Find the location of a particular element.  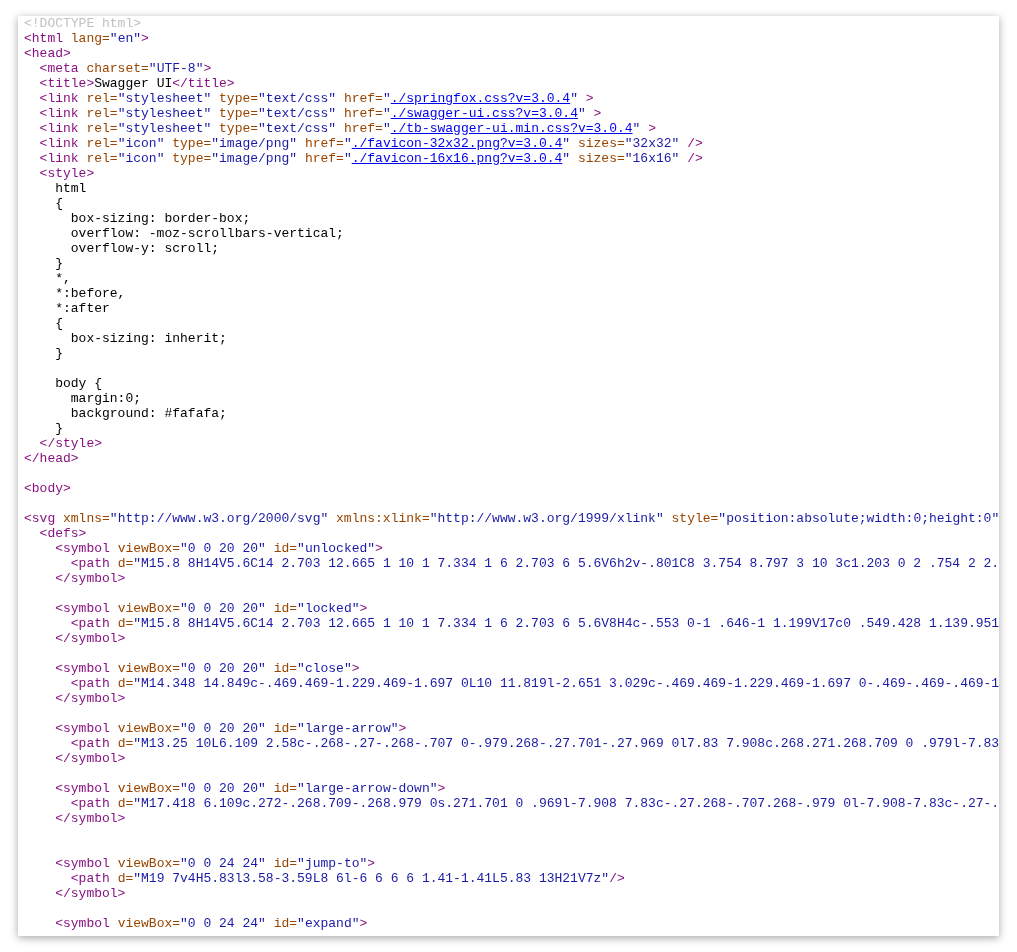

code-line: body { is located at coordinates (78, 383).